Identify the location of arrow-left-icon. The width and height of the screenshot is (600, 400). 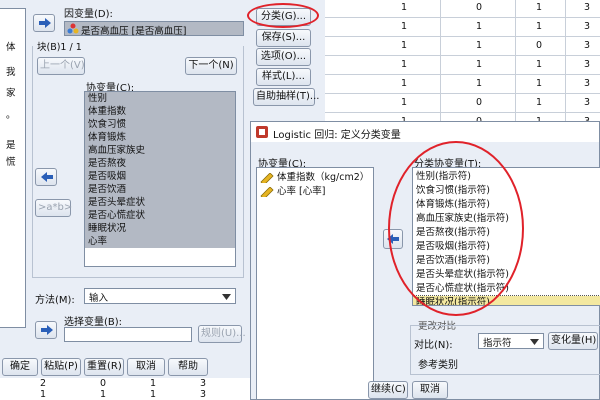
(47, 177).